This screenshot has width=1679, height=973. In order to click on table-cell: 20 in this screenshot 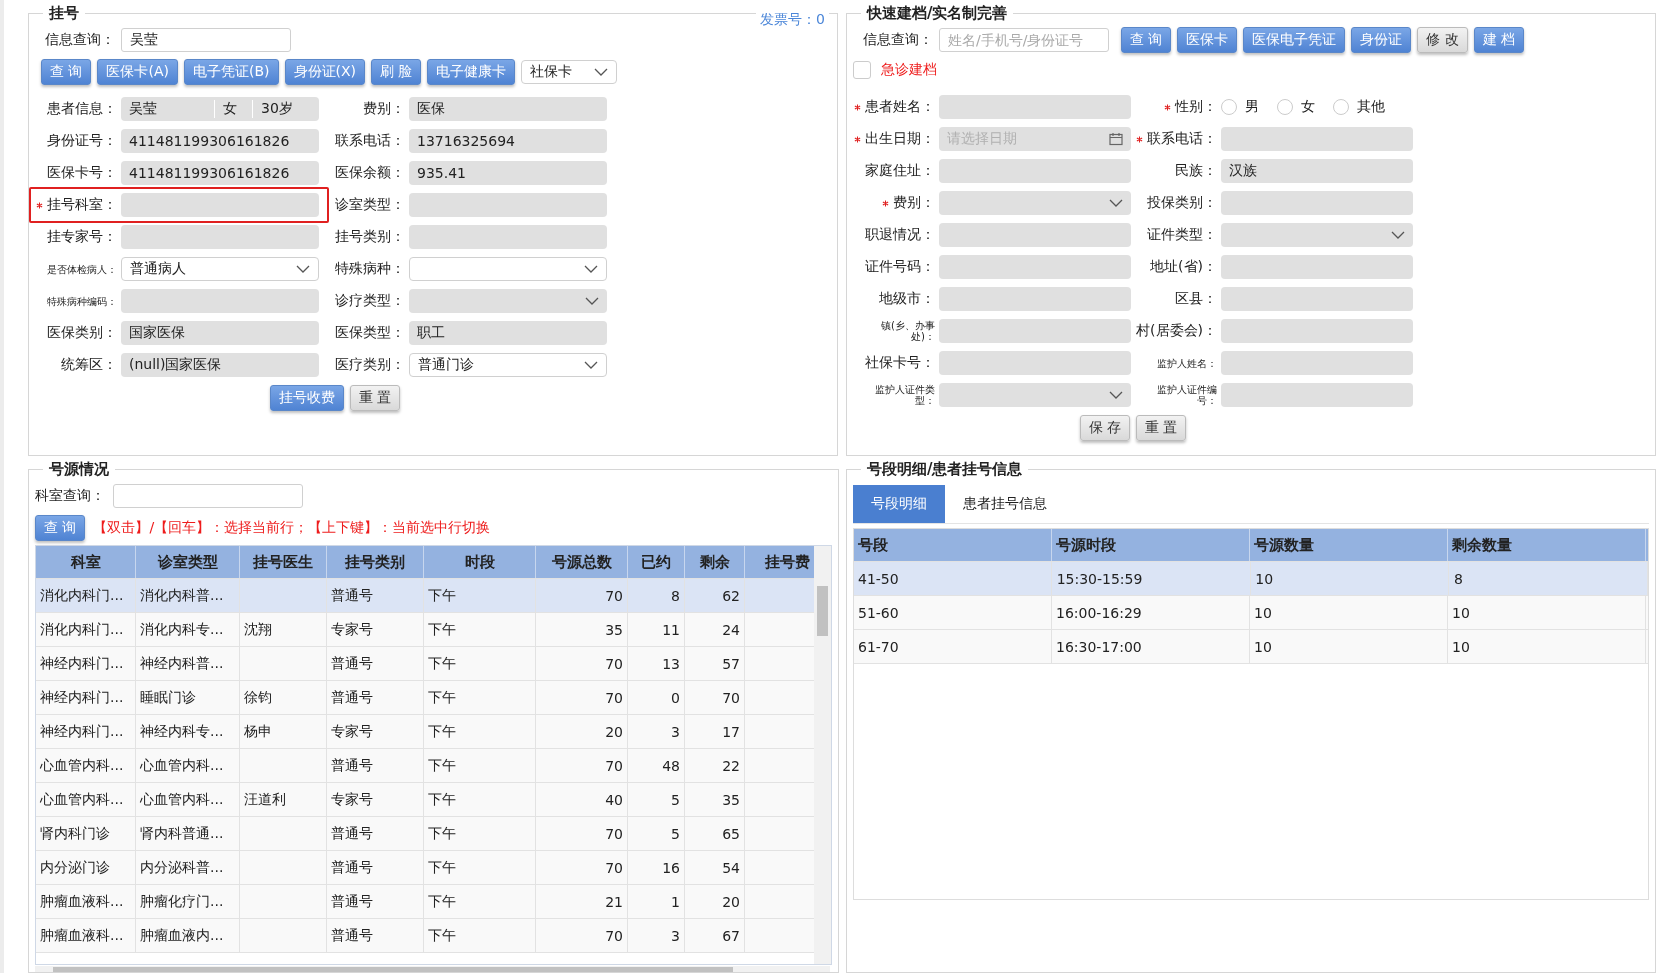, I will do `click(582, 731)`.